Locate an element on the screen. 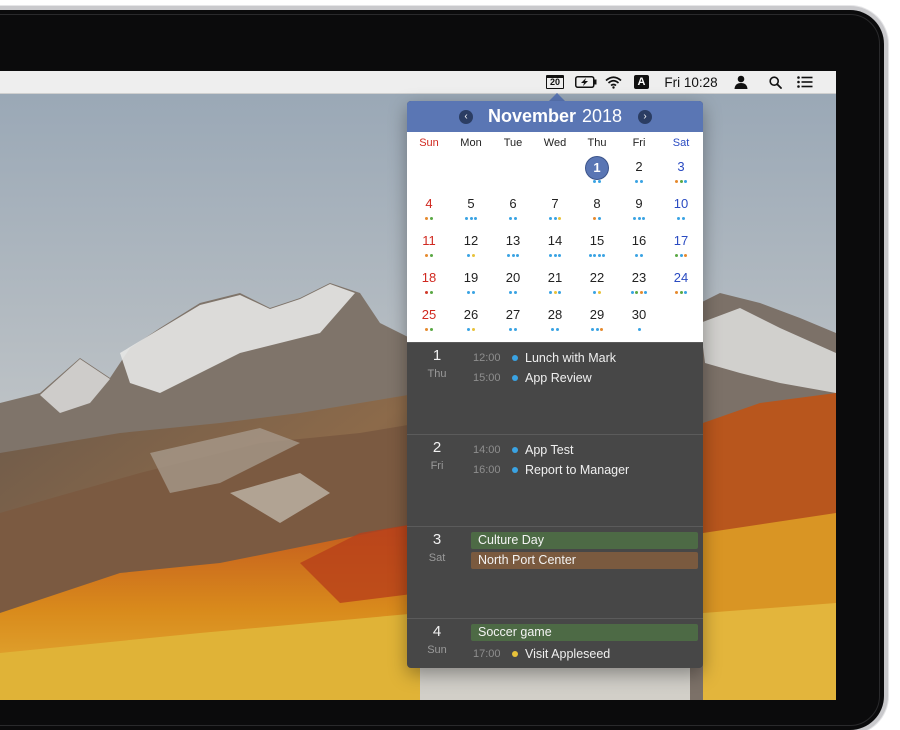 Image resolution: width=900 pixels, height=730 pixels. agenda-day-number: 3 is located at coordinates (437, 539).